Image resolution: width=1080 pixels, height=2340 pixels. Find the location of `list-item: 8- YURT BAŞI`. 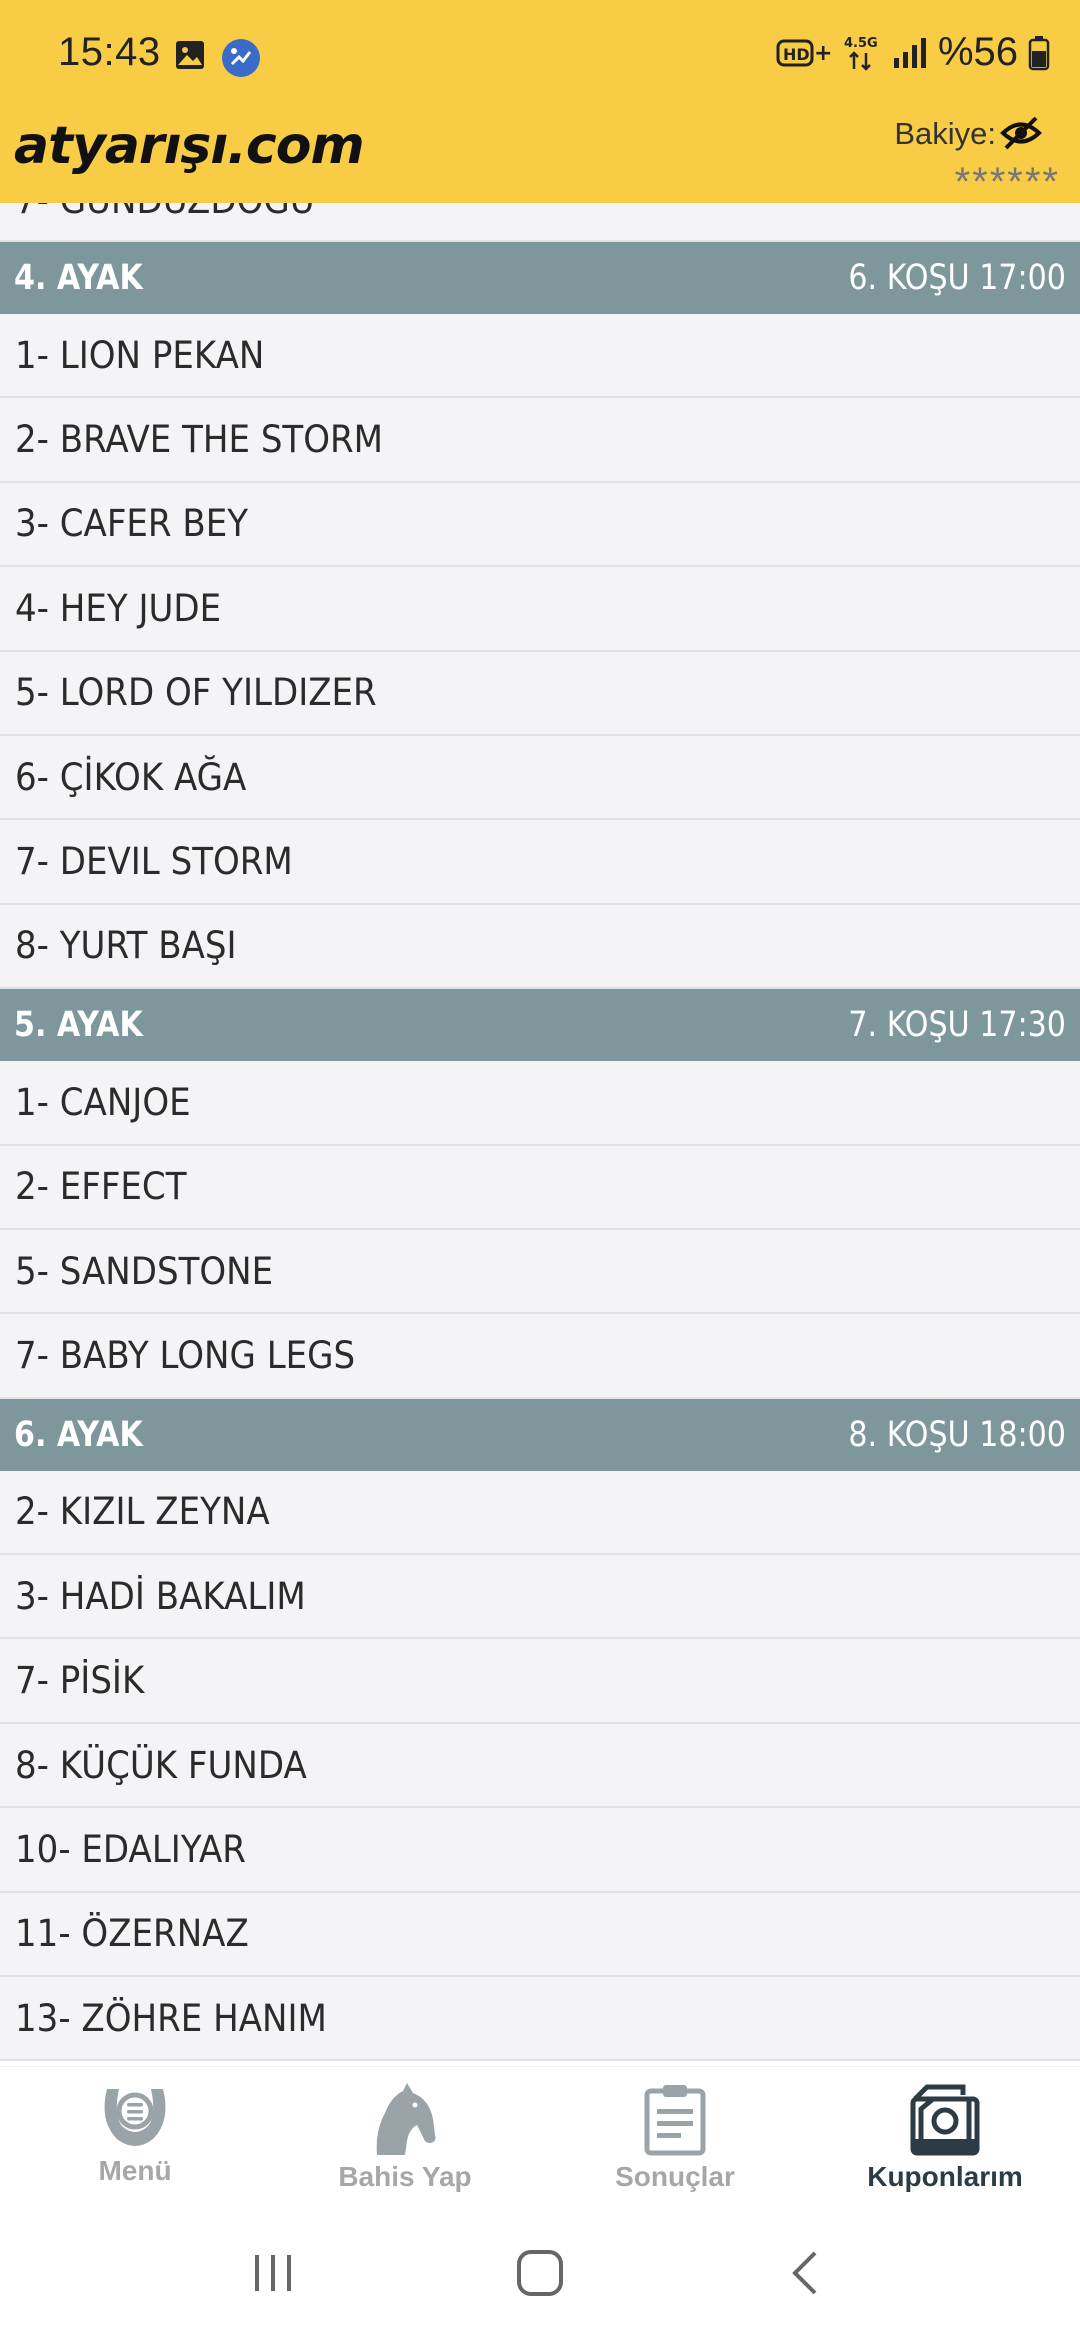

list-item: 8- YURT BAŞI is located at coordinates (540, 947).